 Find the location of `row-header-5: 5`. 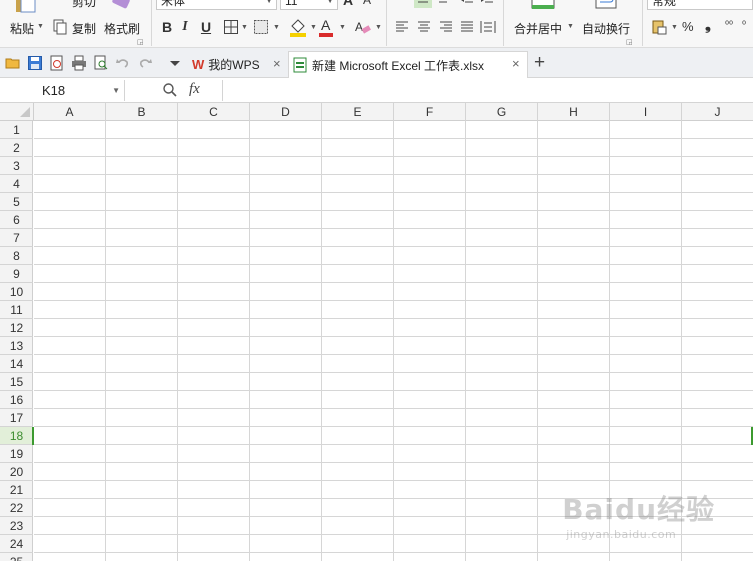

row-header-5: 5 is located at coordinates (16, 202).